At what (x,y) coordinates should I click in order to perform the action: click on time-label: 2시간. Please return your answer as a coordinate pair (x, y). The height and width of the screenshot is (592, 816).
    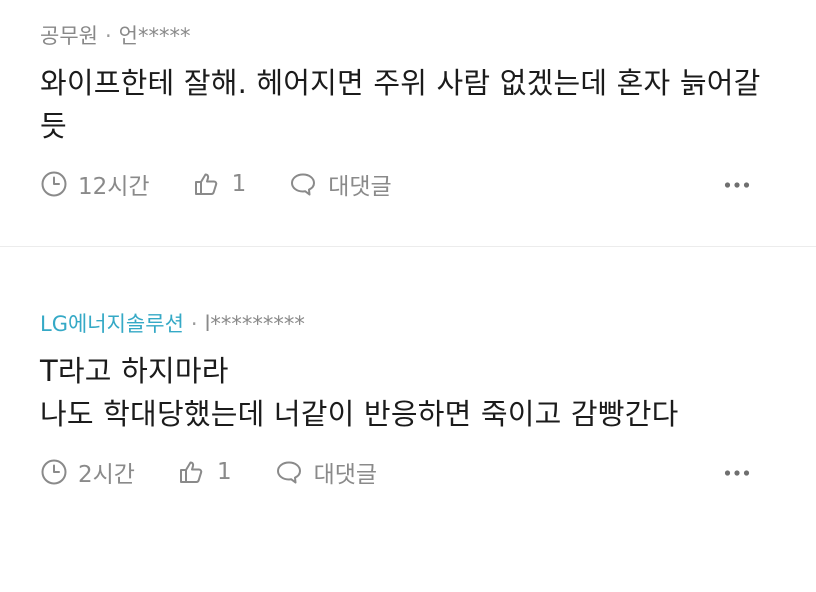
    Looking at the image, I should click on (106, 475).